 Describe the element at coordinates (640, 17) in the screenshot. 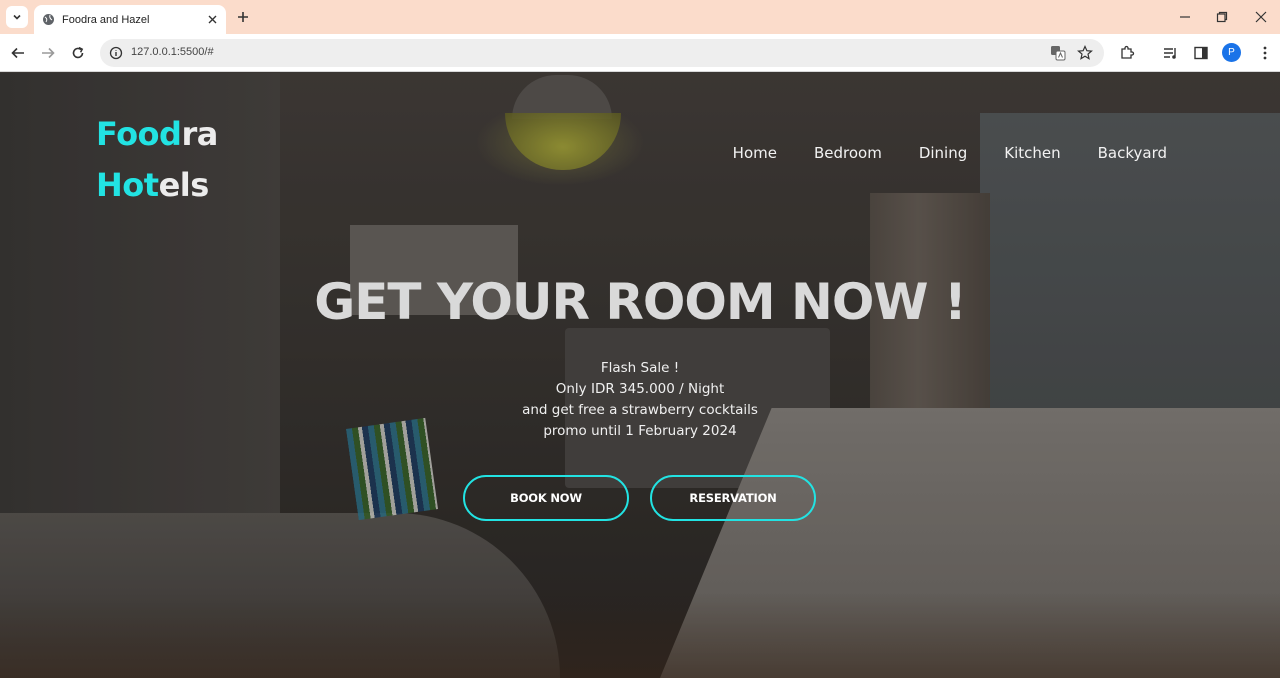

I see `tab-strip: Foodra and Hazel` at that location.